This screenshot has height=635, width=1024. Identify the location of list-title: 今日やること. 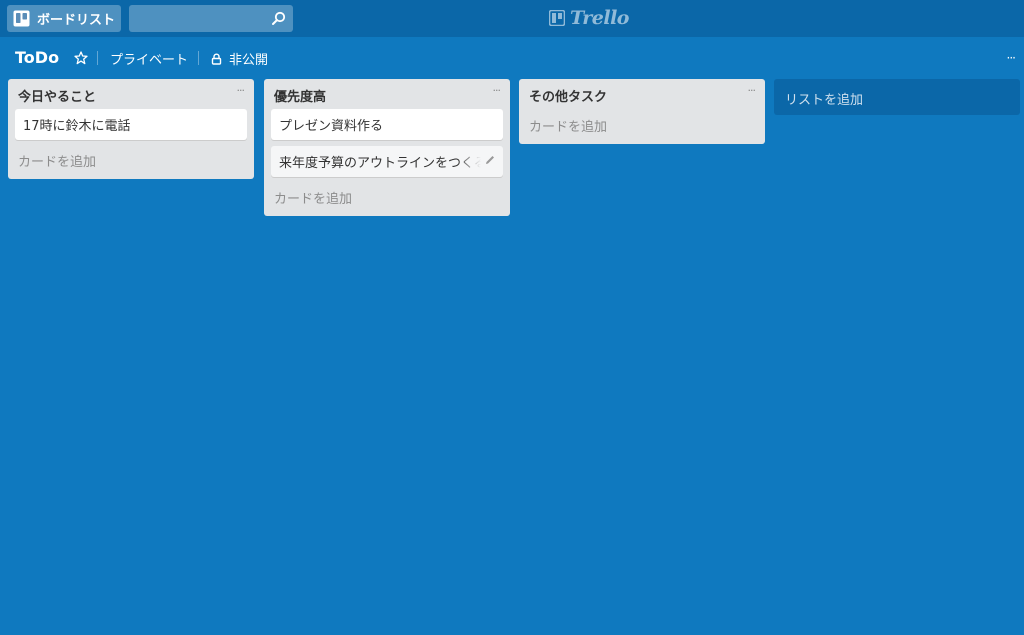
(131, 95).